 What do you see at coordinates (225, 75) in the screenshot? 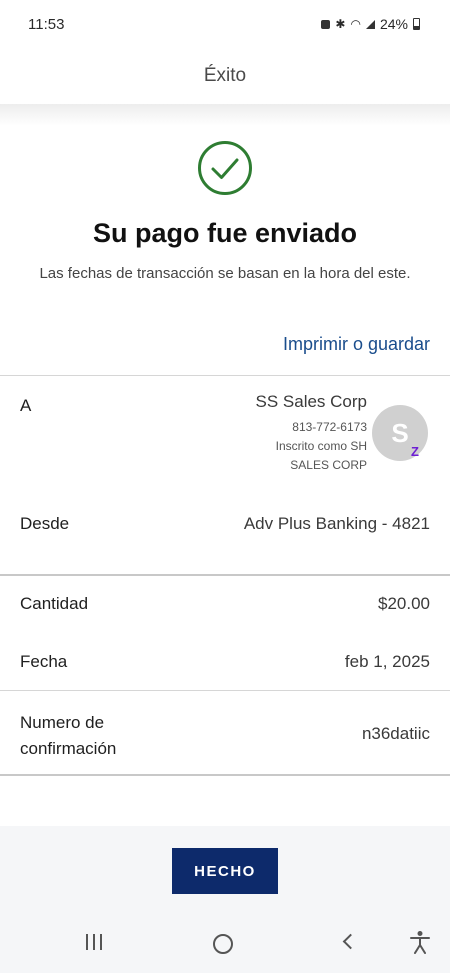
I see `page-title: Éxito` at bounding box center [225, 75].